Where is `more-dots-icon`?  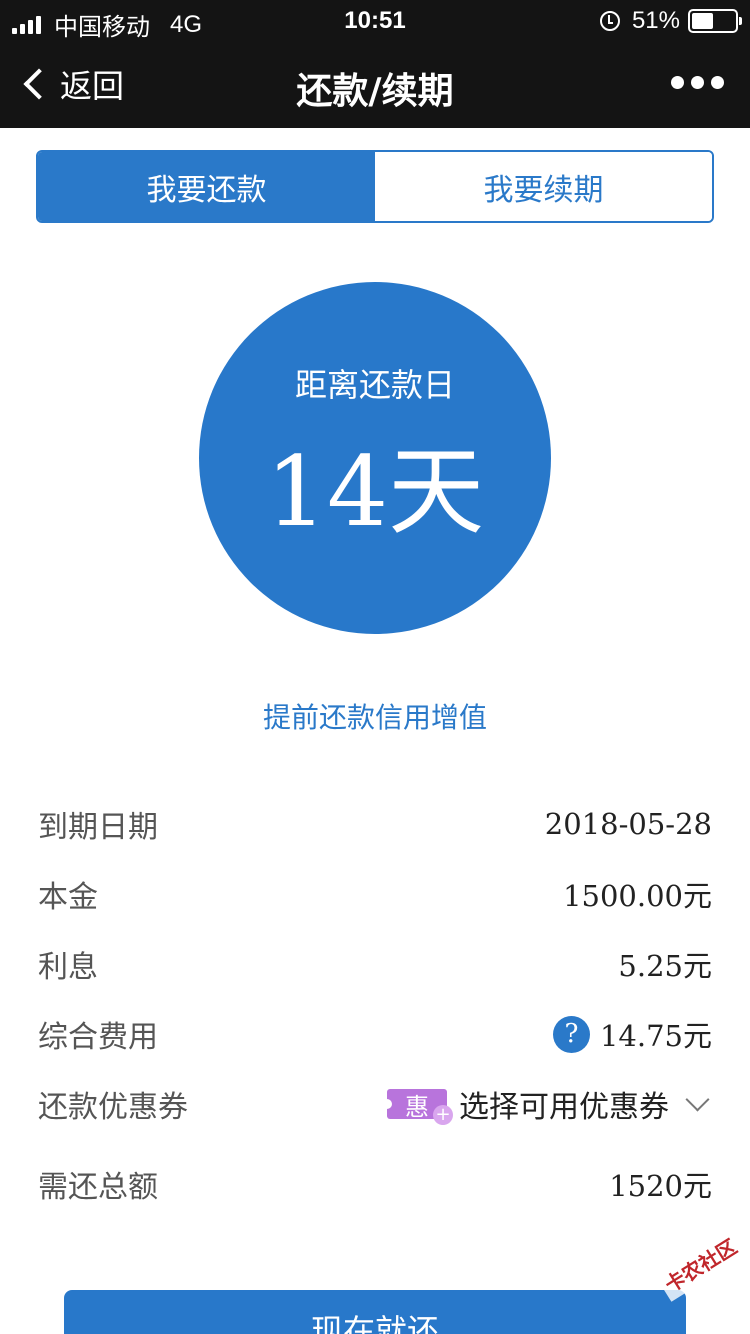
more-dots-icon is located at coordinates (694, 82).